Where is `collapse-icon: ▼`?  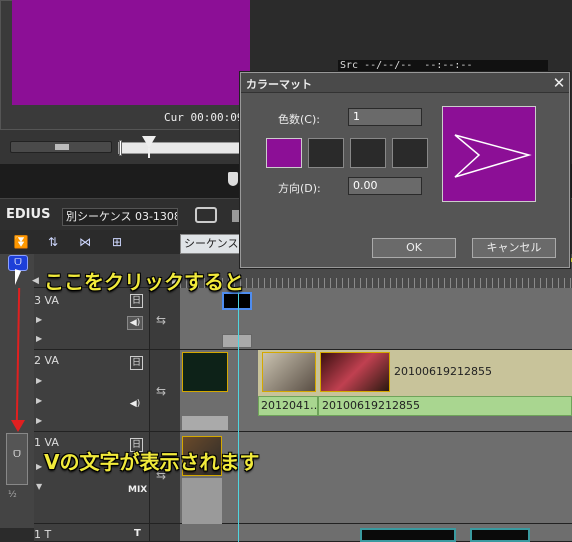
collapse-icon: ▼ is located at coordinates (39, 486).